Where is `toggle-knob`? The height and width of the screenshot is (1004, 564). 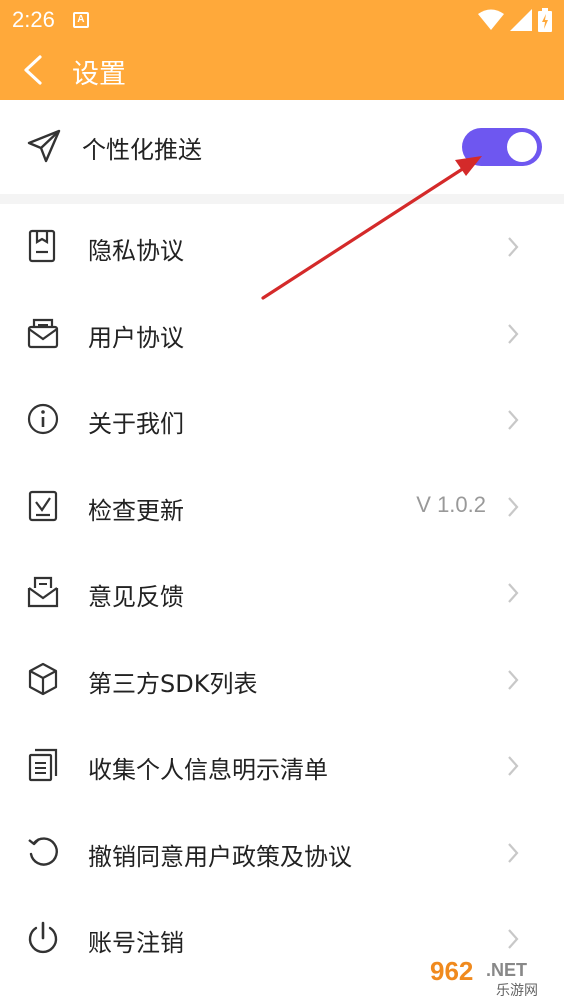
toggle-knob is located at coordinates (522, 147).